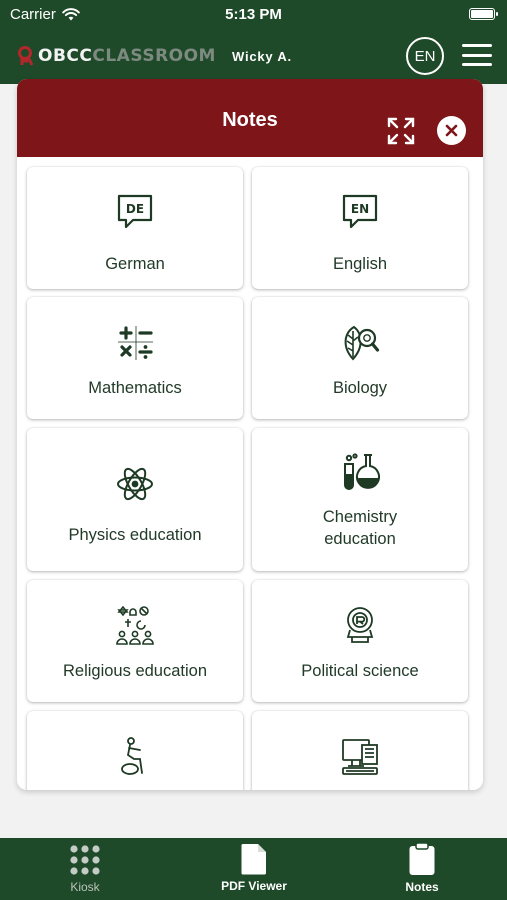  Describe the element at coordinates (135, 535) in the screenshot. I see `subject-label: Physics education` at that location.